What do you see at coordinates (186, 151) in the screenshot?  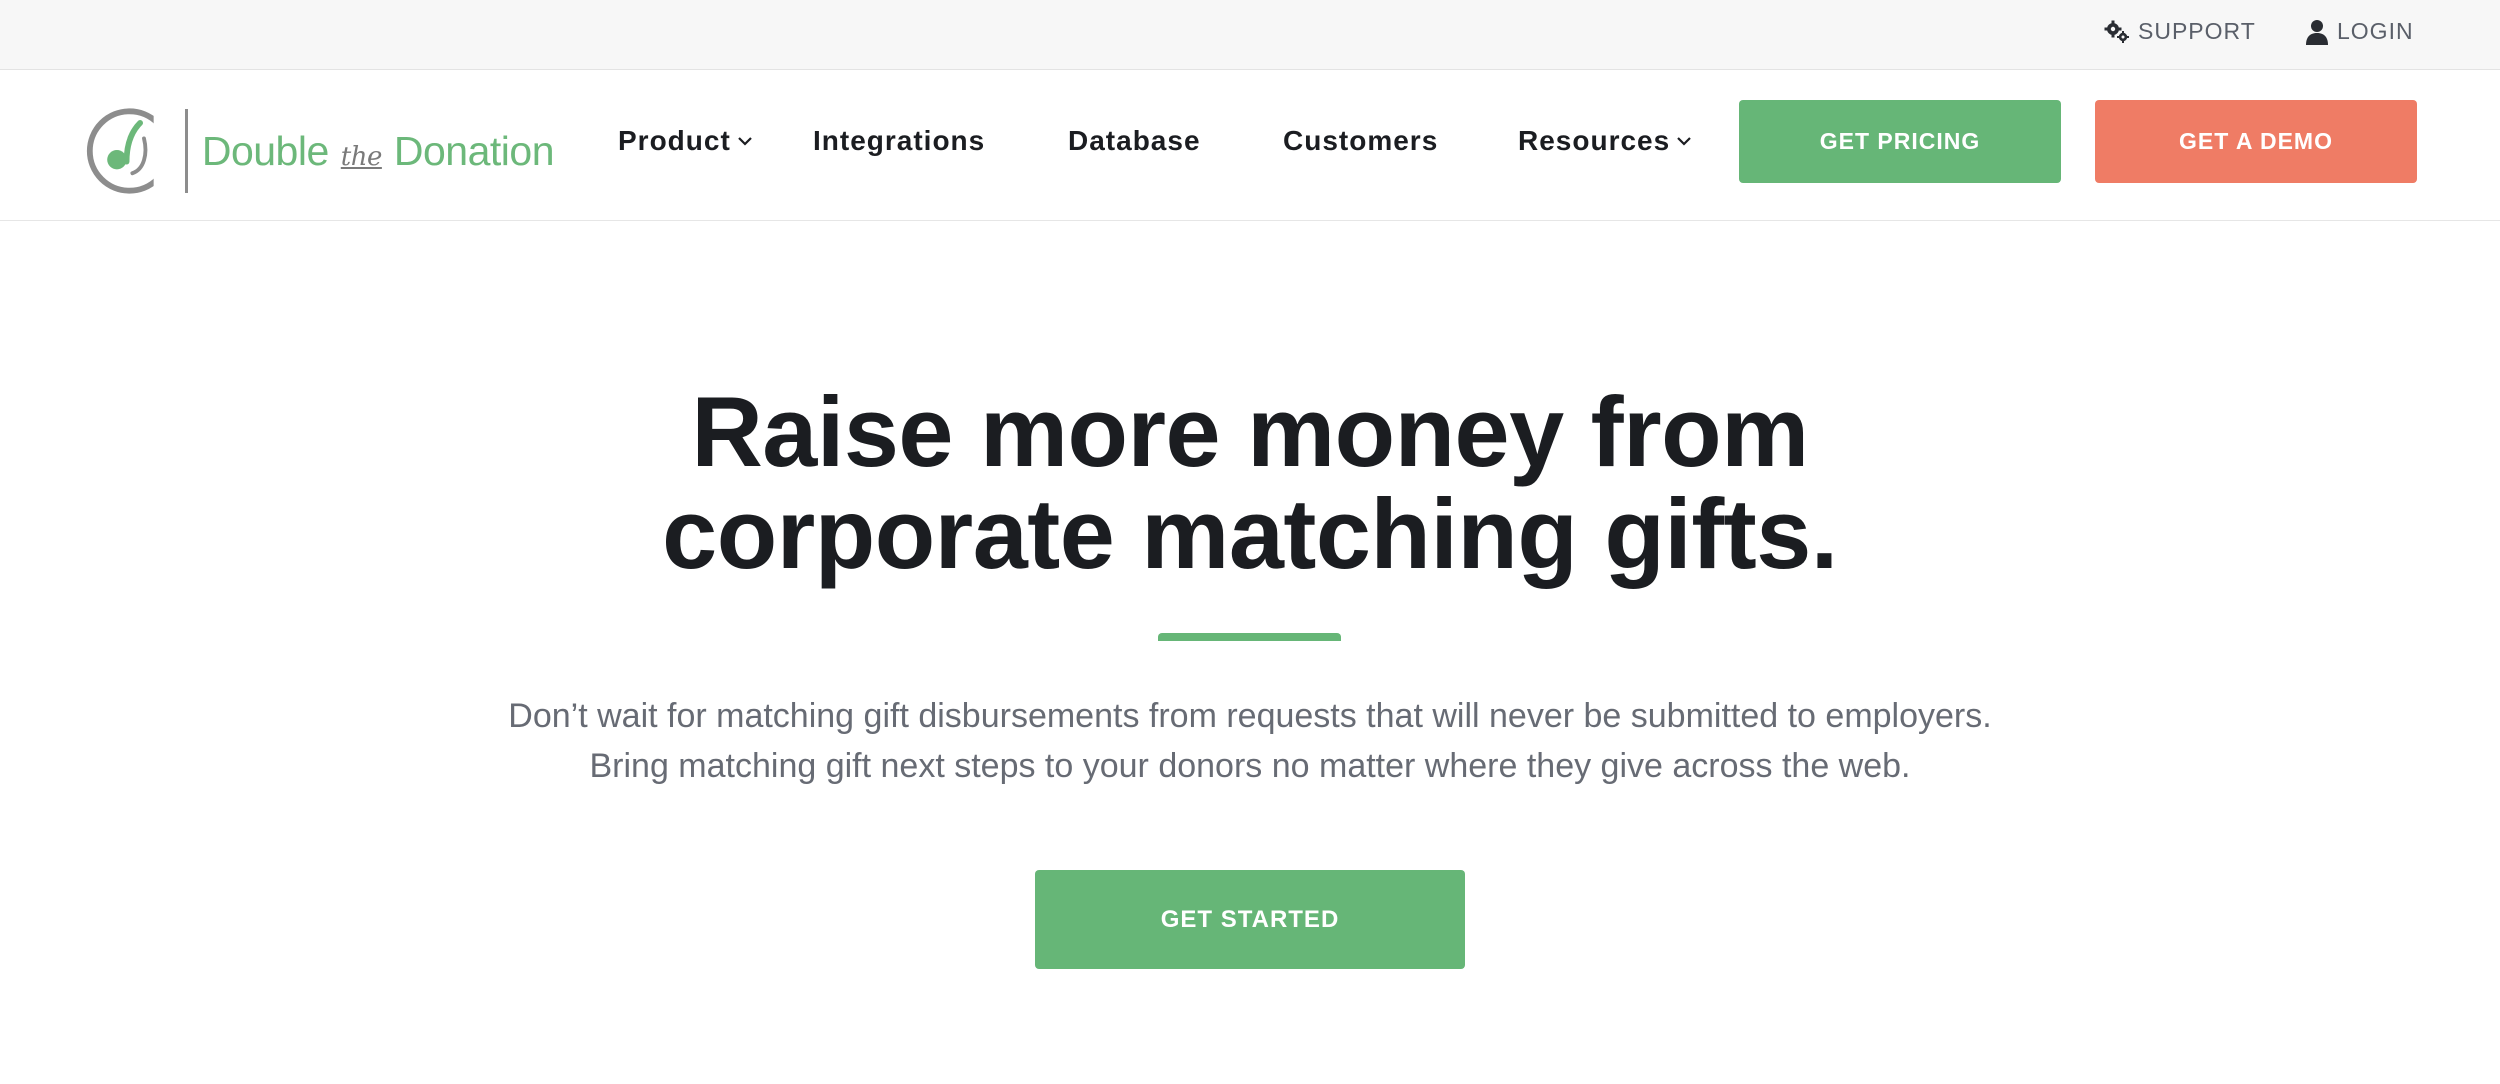 I see `logo-divider` at bounding box center [186, 151].